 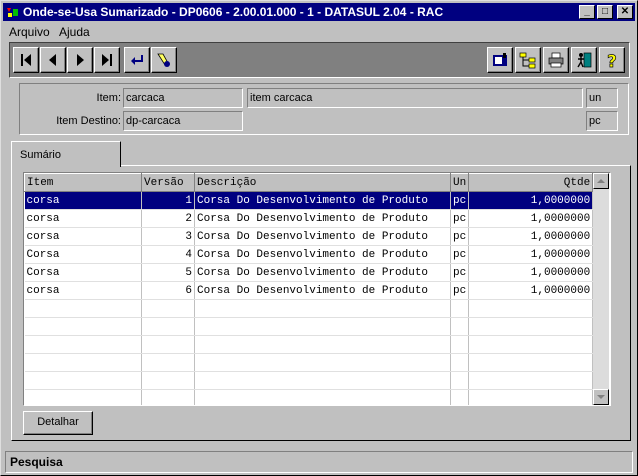 I want to click on search-button, so click(x=164, y=60).